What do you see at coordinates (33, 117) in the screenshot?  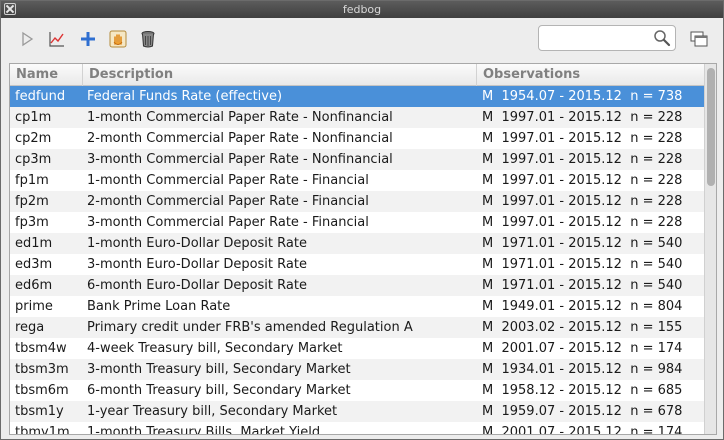 I see `cell-name: cp1m` at bounding box center [33, 117].